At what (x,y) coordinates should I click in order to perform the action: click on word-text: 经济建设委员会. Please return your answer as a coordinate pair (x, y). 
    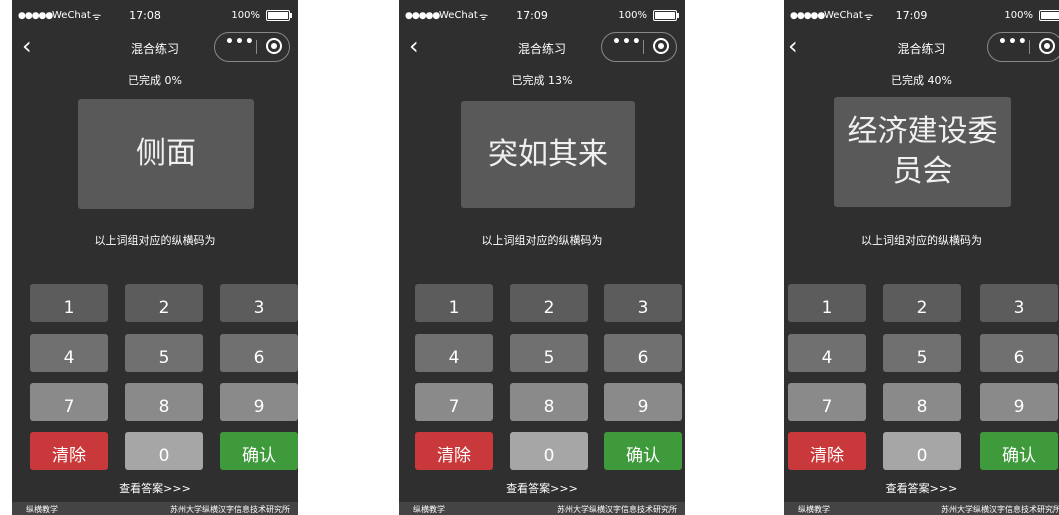
    Looking at the image, I should click on (922, 151).